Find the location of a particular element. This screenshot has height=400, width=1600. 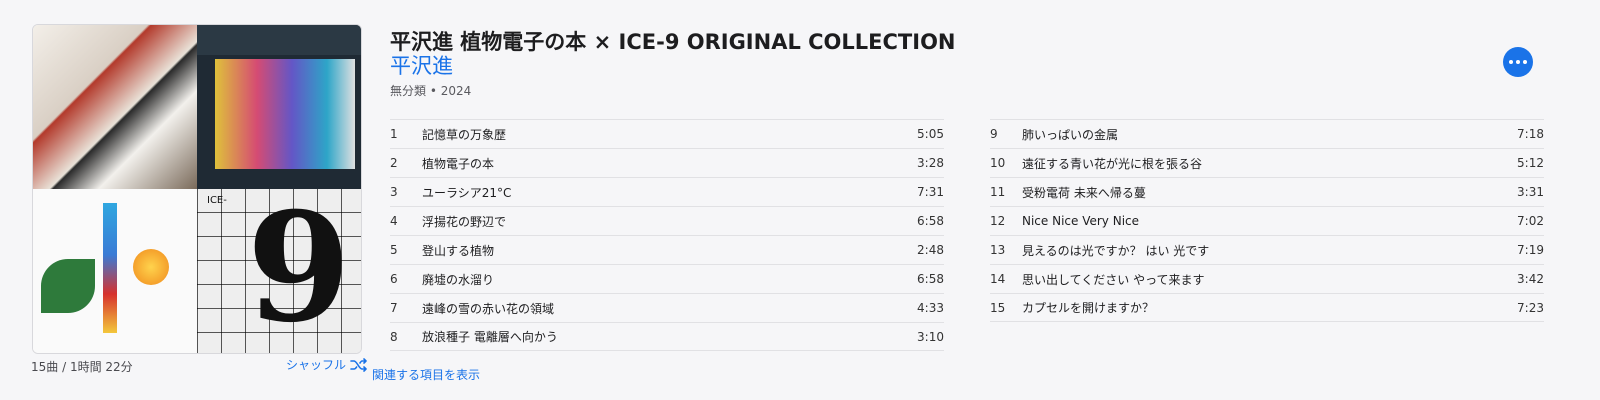

track-row: 12 Nice Nice Very Nice 7:02 is located at coordinates (1267, 220).